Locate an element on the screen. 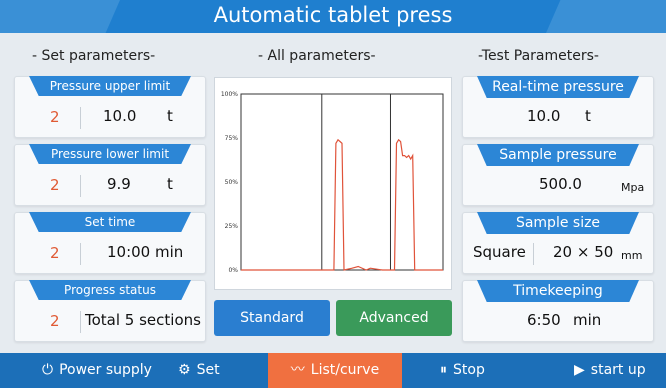 The width and height of the screenshot is (666, 388). stop-button: ⏸ Stop is located at coordinates (462, 370).